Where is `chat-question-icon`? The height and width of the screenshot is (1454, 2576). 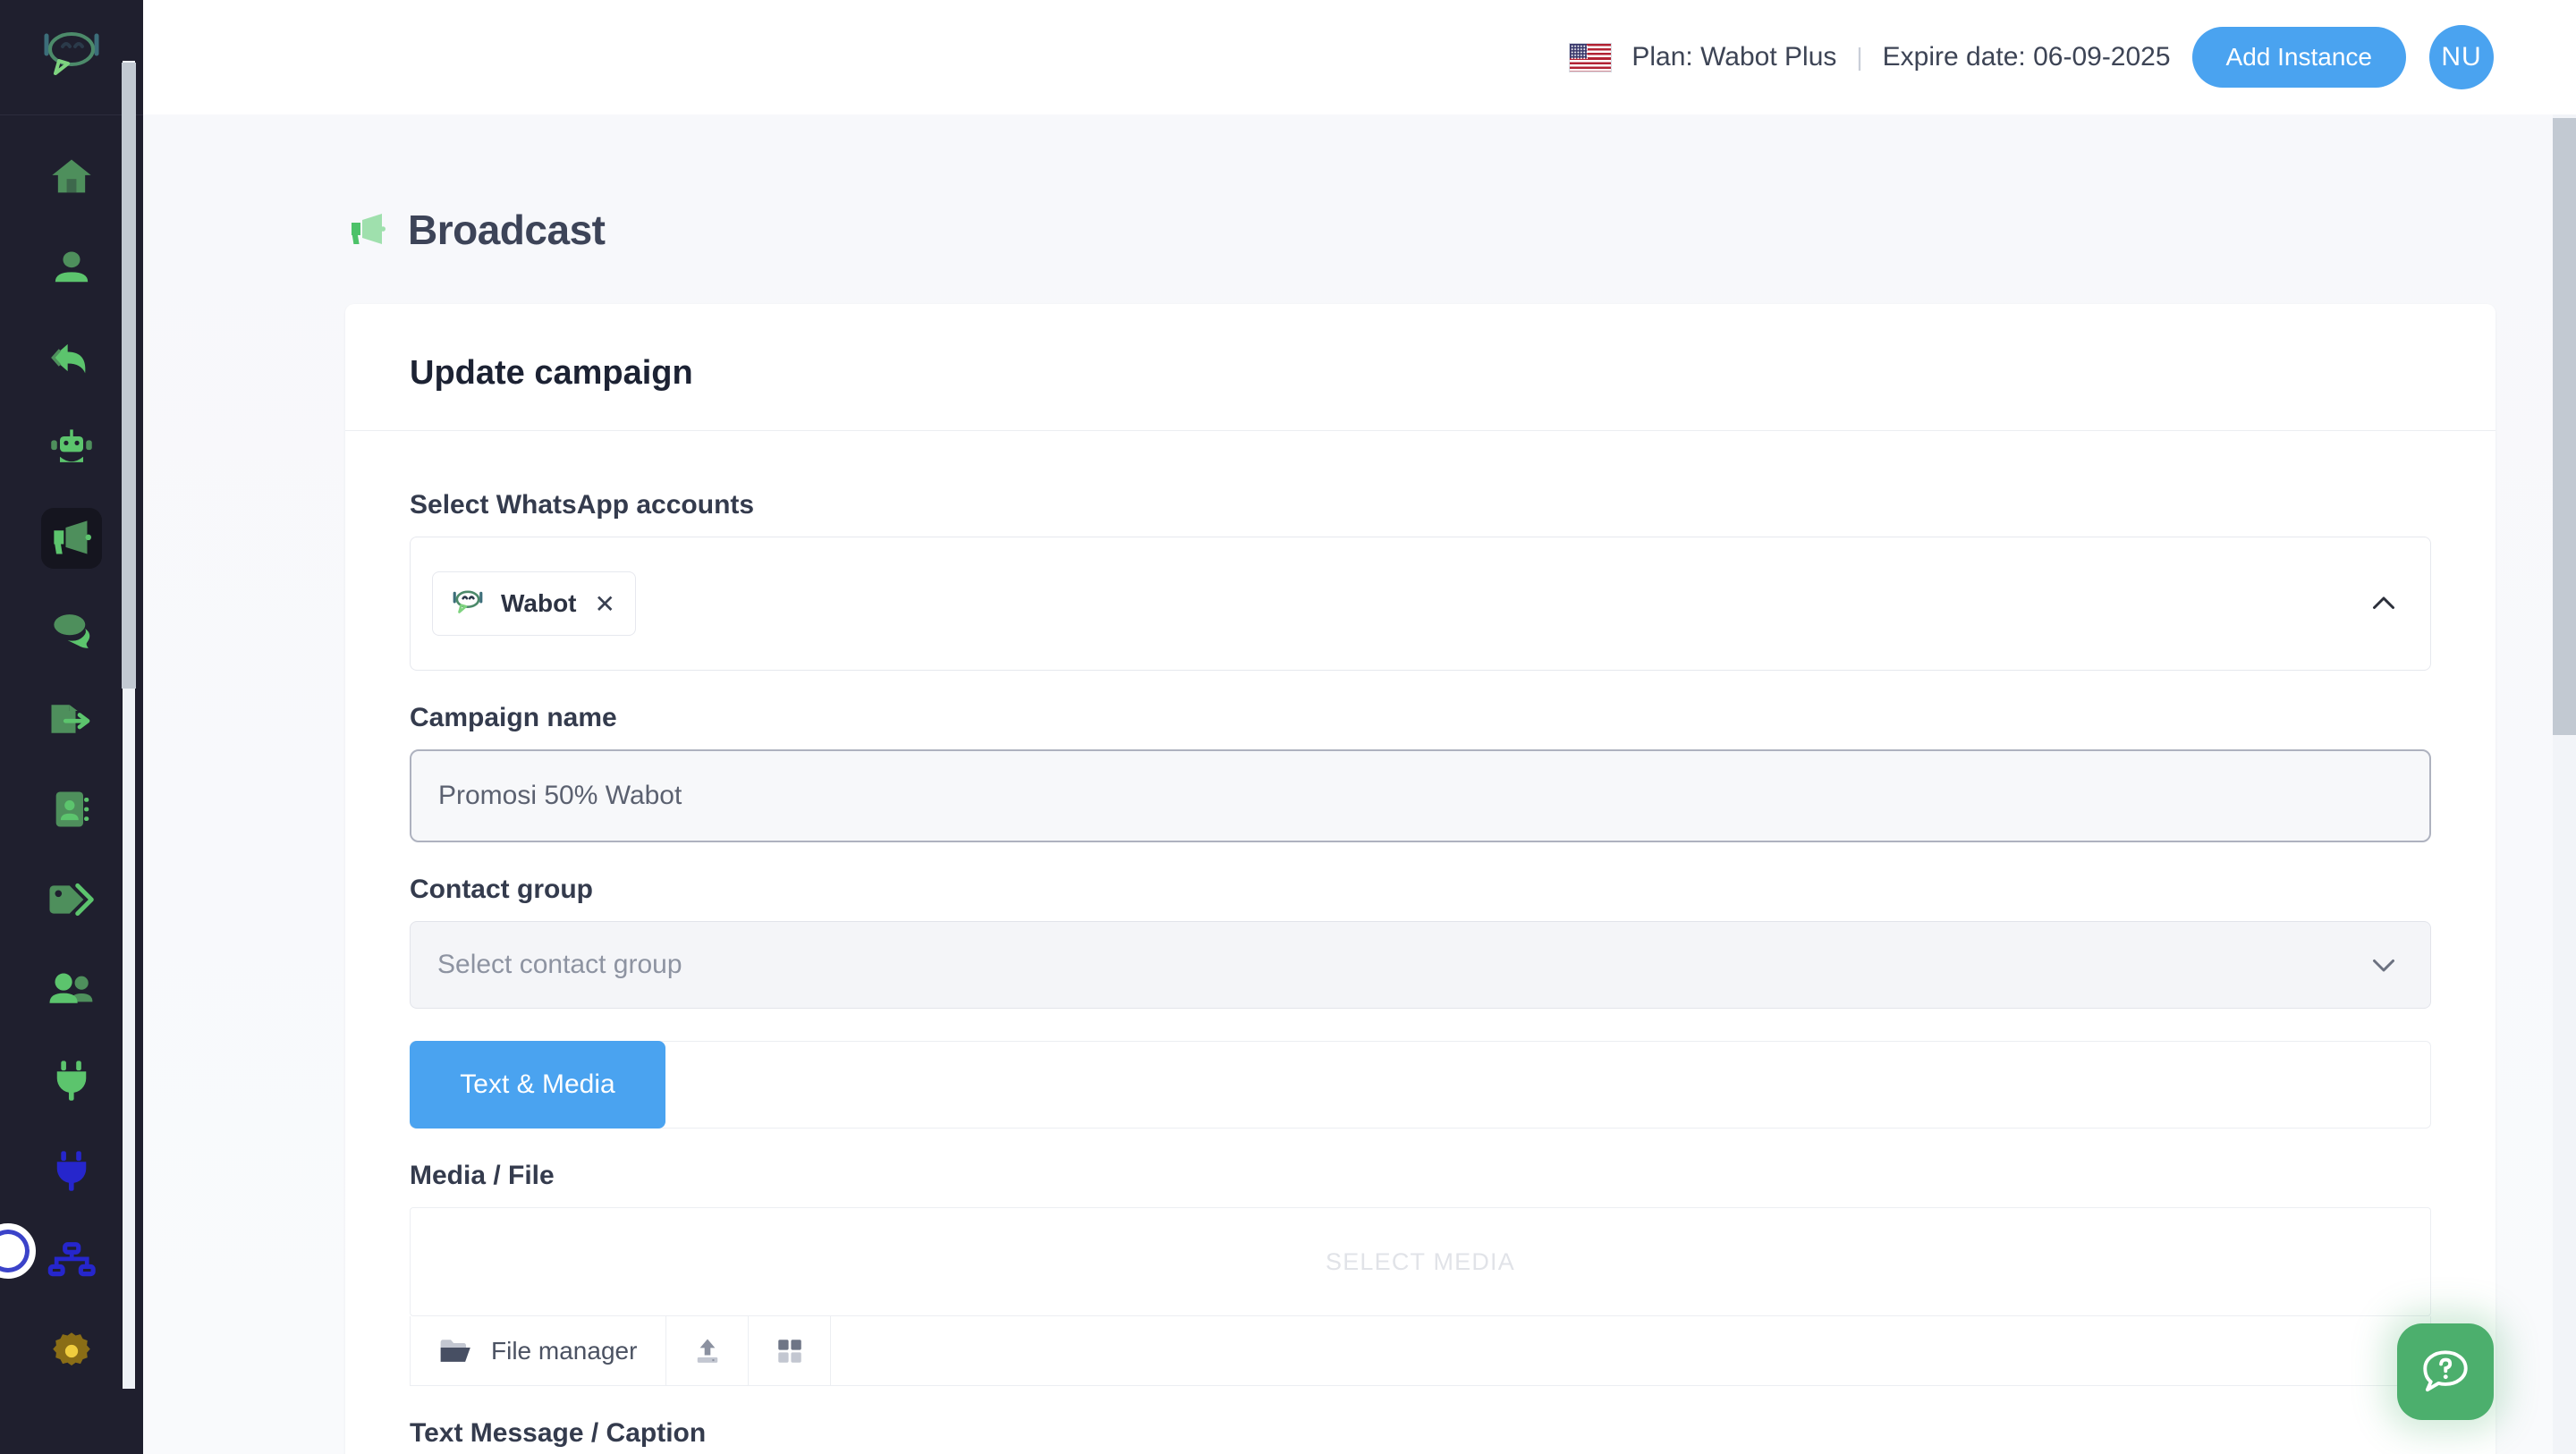
chat-question-icon is located at coordinates (2445, 1371).